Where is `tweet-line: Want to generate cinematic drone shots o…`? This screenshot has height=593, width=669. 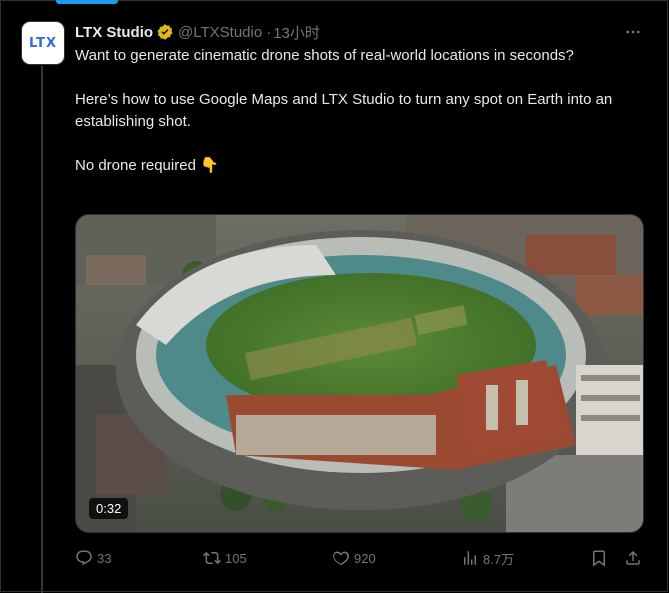 tweet-line: Want to generate cinematic drone shots o… is located at coordinates (324, 55).